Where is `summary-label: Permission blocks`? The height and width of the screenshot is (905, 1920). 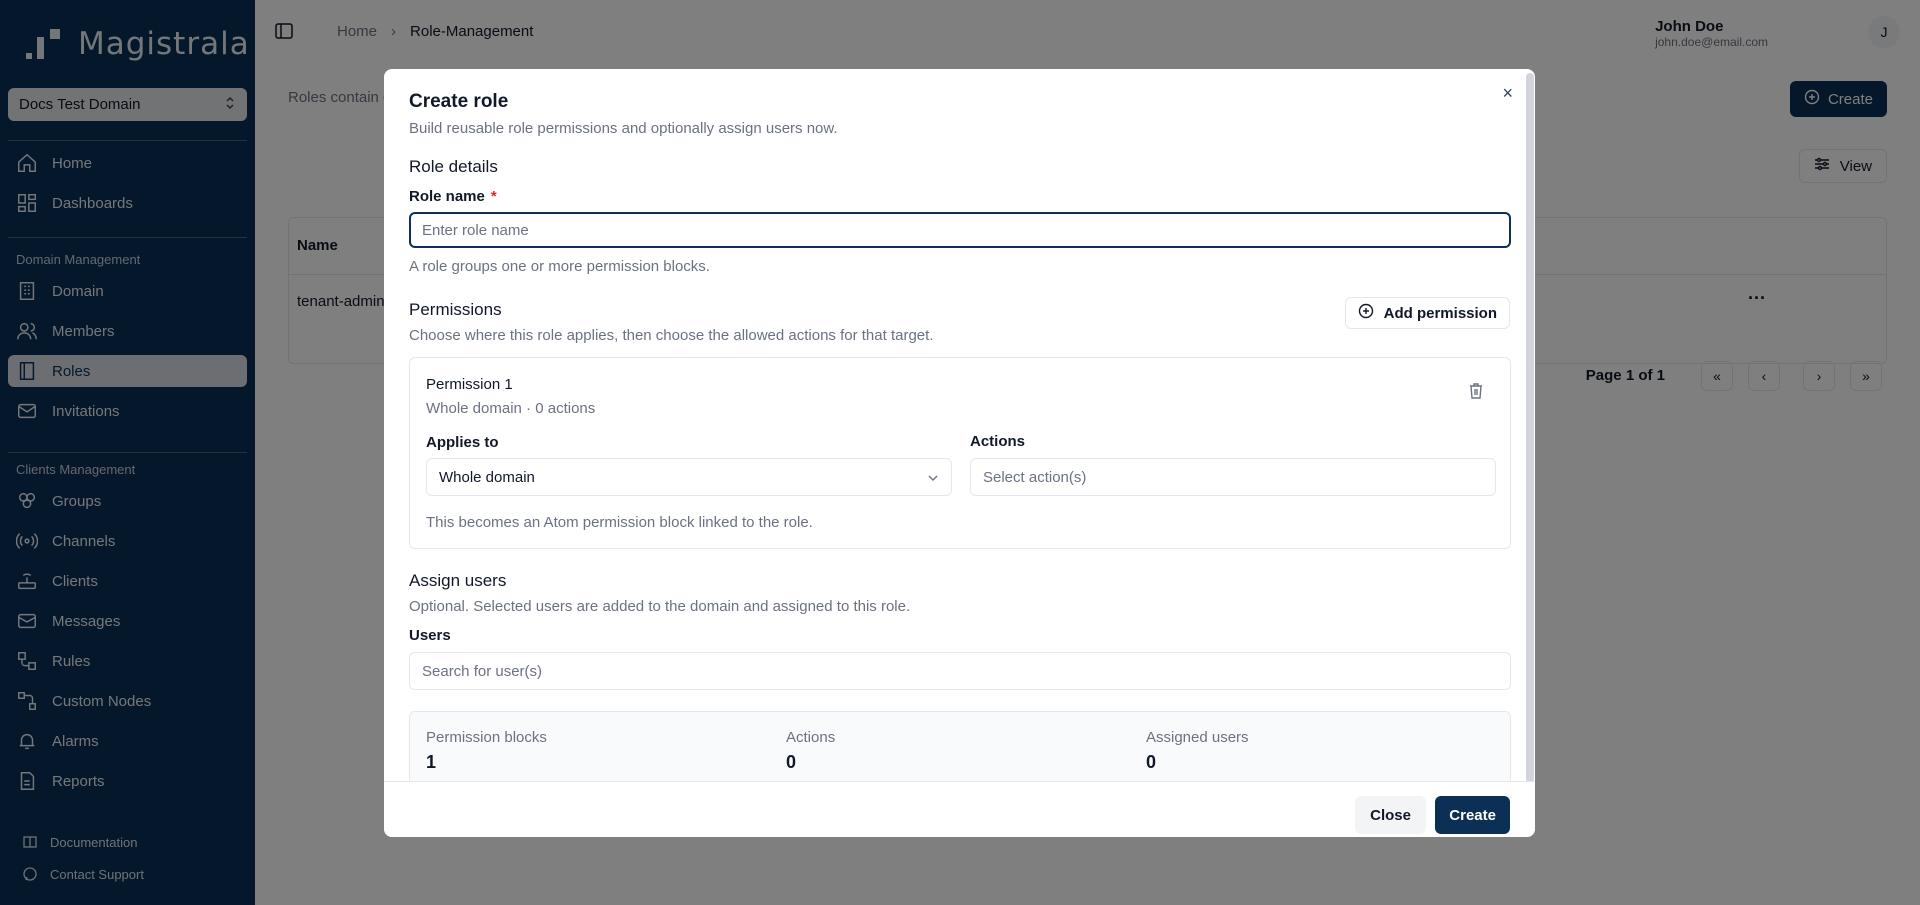 summary-label: Permission blocks is located at coordinates (486, 737).